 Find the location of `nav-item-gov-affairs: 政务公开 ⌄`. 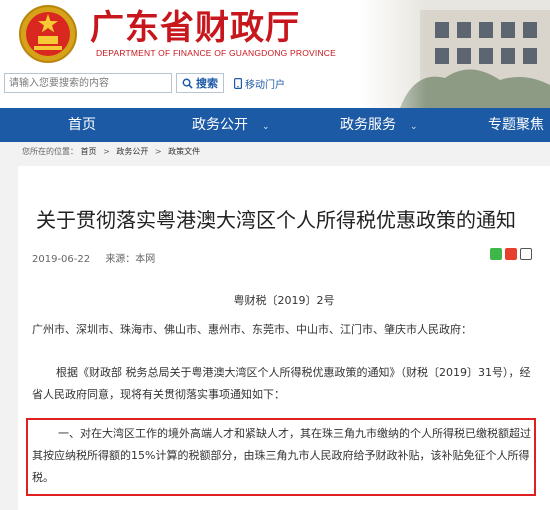

nav-item-gov-affairs: 政务公开 ⌄ is located at coordinates (231, 125).